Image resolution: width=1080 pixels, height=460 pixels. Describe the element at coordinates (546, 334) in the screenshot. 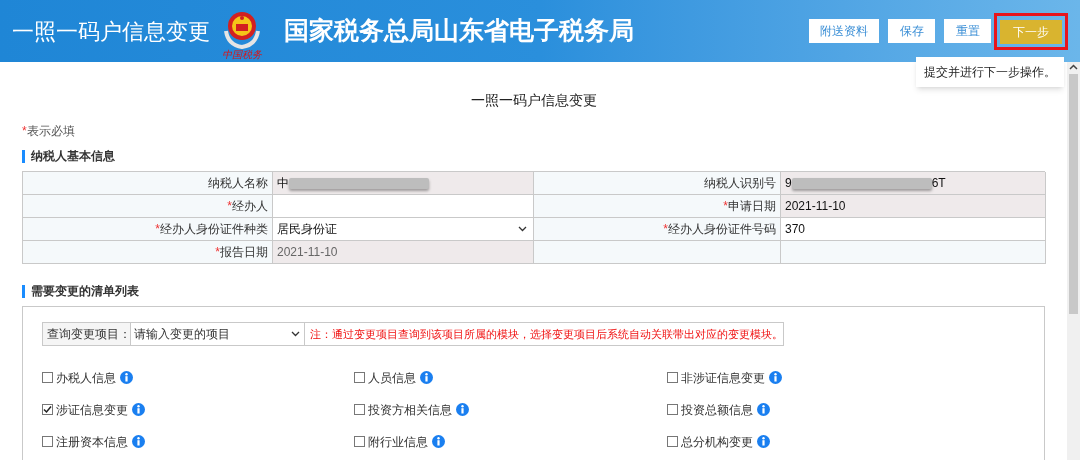

I see `note-text: 注：通过变更项目查询到该项目所属的模块，选择变更项目后系统自动关联带出对应的变更模块。` at that location.